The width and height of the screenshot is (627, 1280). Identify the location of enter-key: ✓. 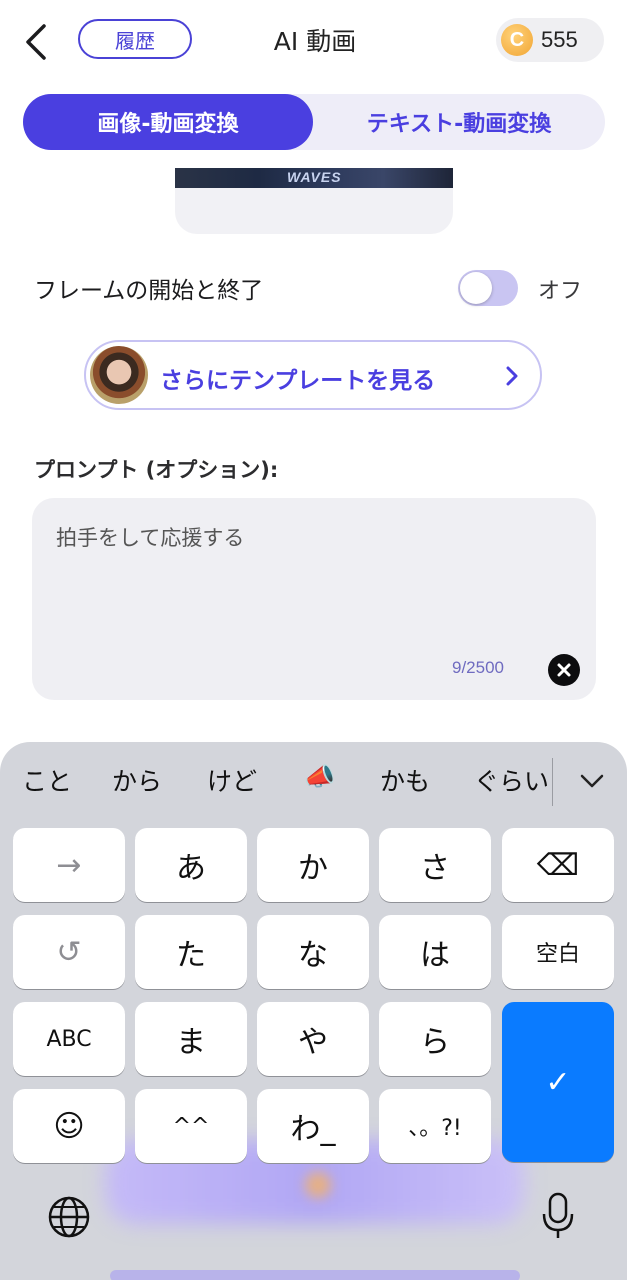
(558, 1082).